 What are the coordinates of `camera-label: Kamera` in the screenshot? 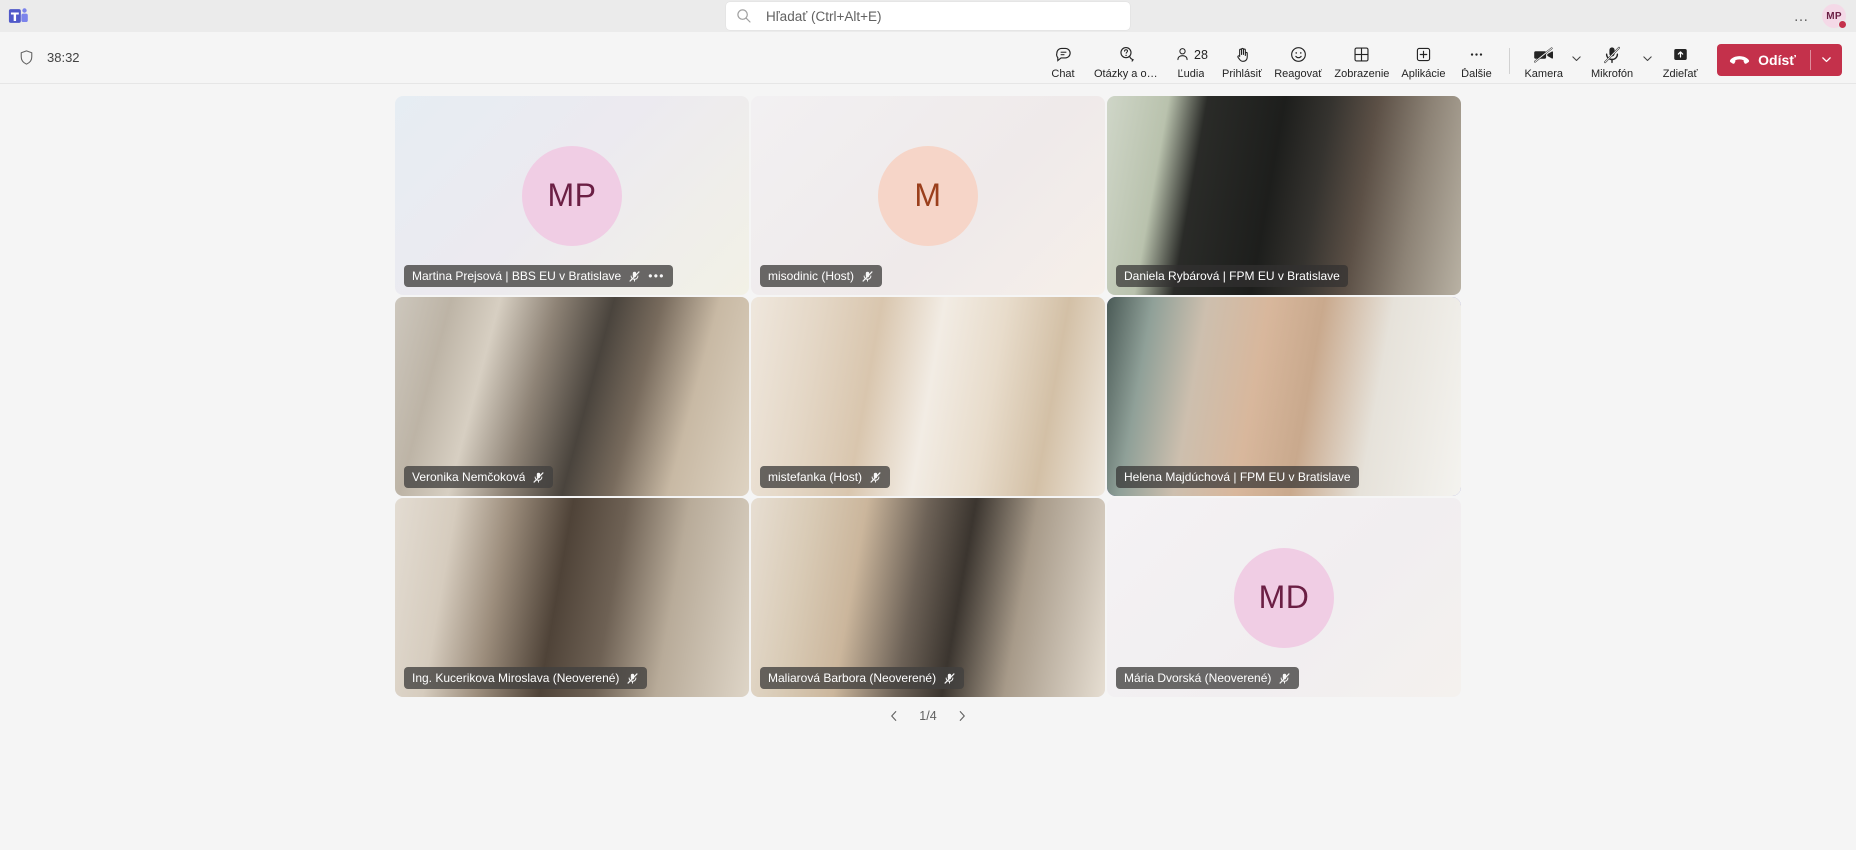 It's located at (1543, 73).